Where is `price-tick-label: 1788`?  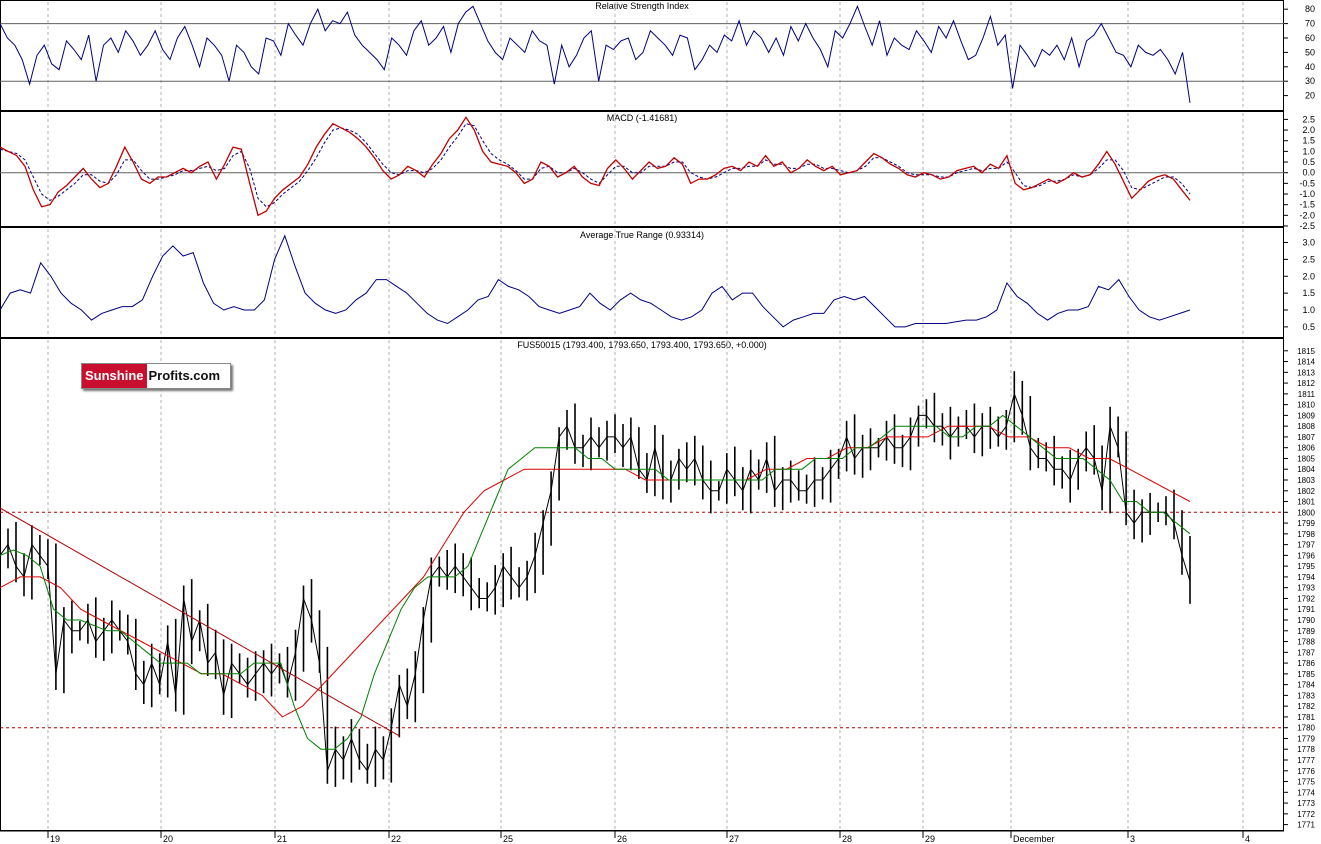
price-tick-label: 1788 is located at coordinates (1306, 642).